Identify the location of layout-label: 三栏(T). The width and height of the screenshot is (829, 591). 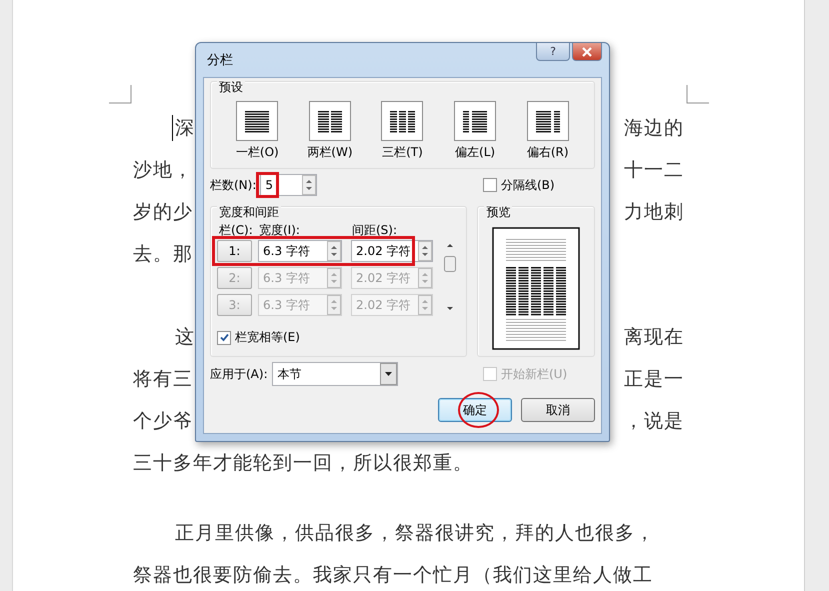
(402, 152).